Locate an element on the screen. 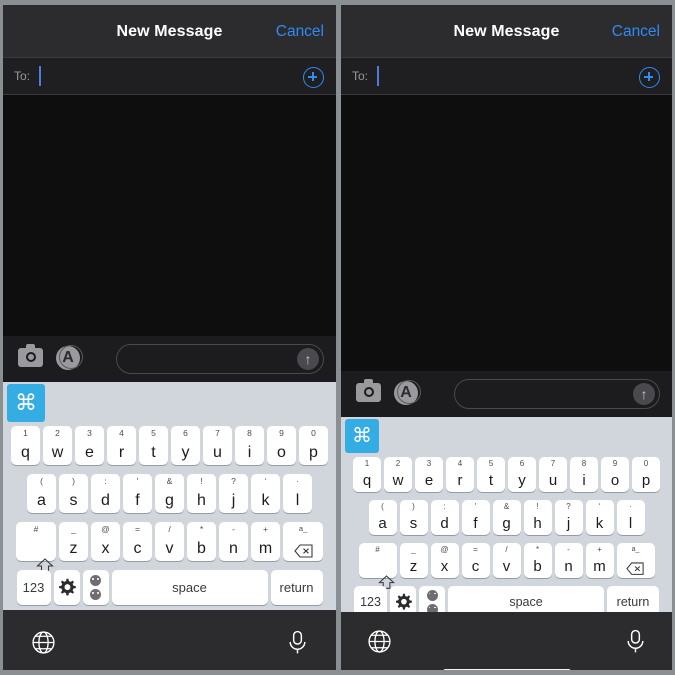  arrow-up-icon: ↑ is located at coordinates (308, 359).